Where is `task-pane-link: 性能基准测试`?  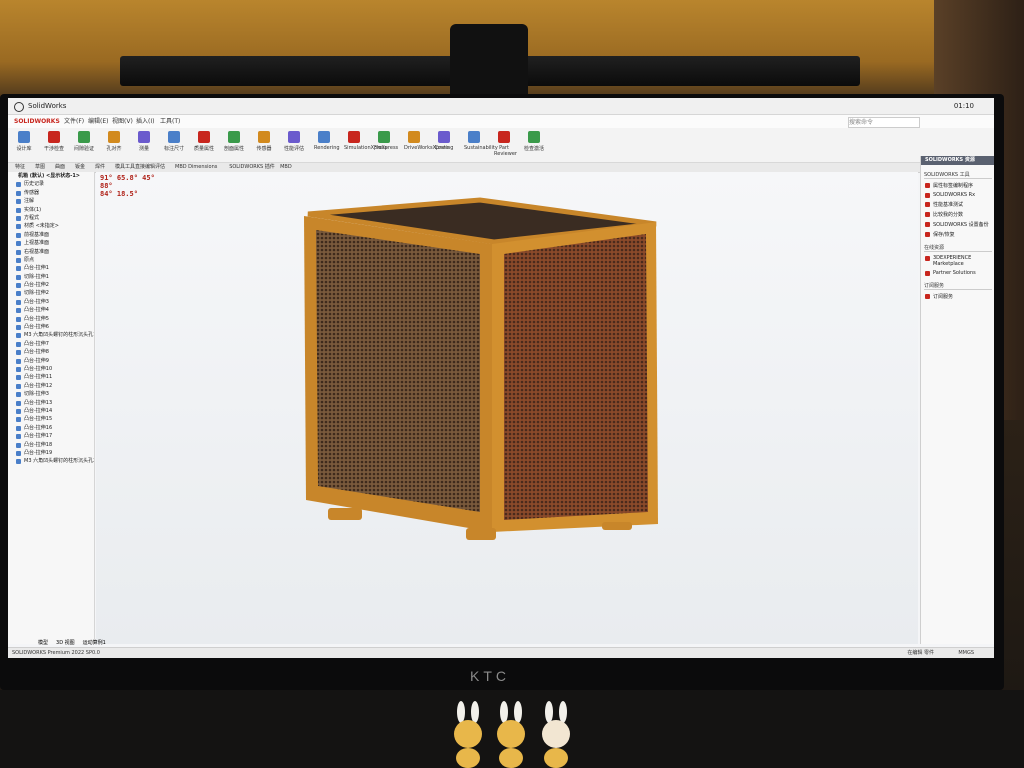
task-pane-link: 性能基准测试 is located at coordinates (958, 204).